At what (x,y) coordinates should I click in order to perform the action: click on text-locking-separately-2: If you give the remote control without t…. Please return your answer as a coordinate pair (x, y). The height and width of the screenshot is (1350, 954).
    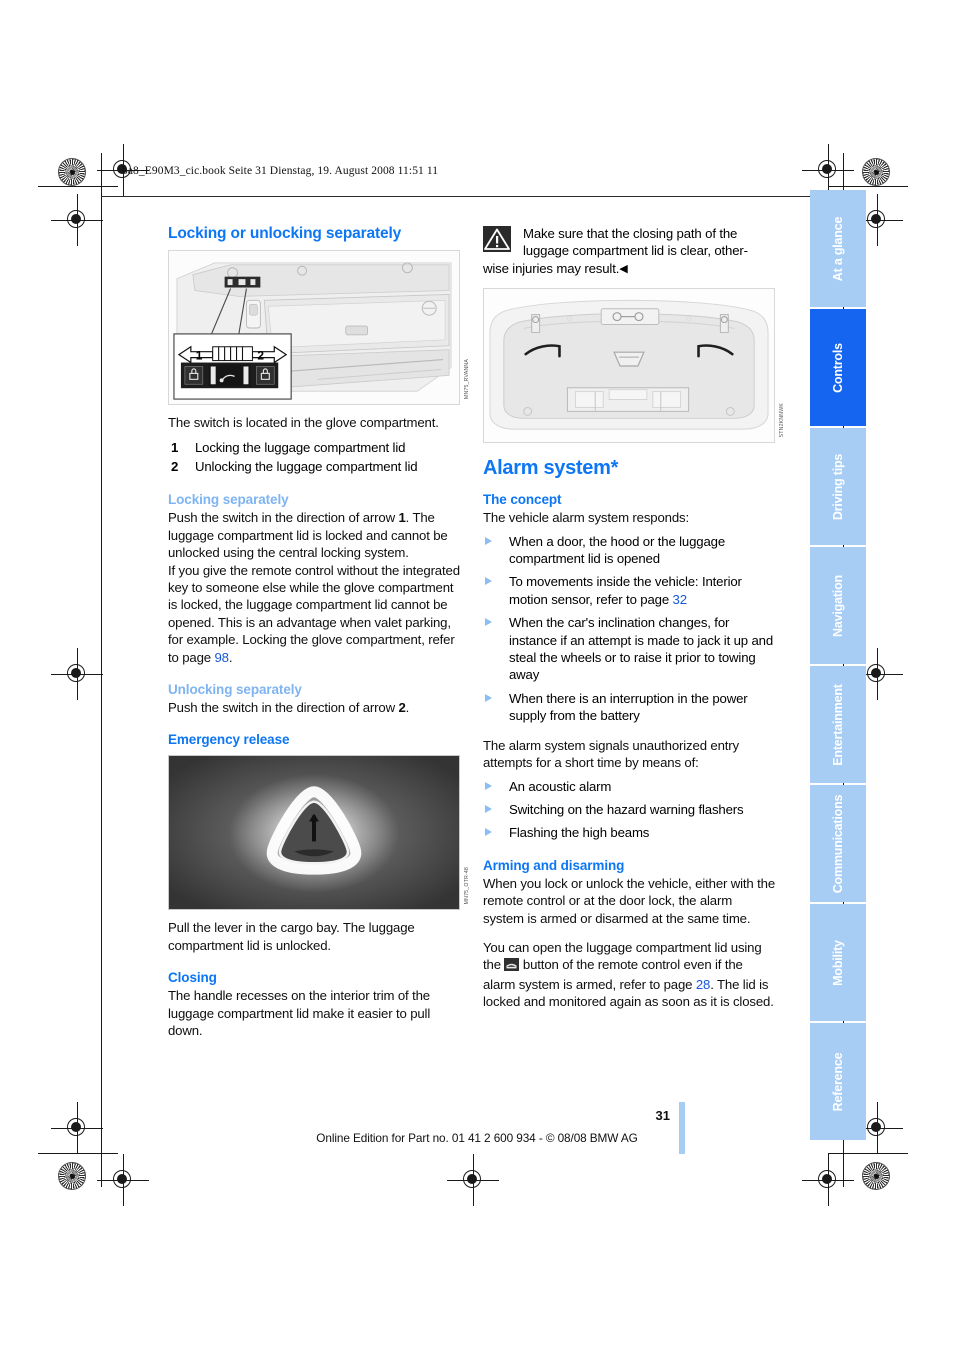
    Looking at the image, I should click on (314, 614).